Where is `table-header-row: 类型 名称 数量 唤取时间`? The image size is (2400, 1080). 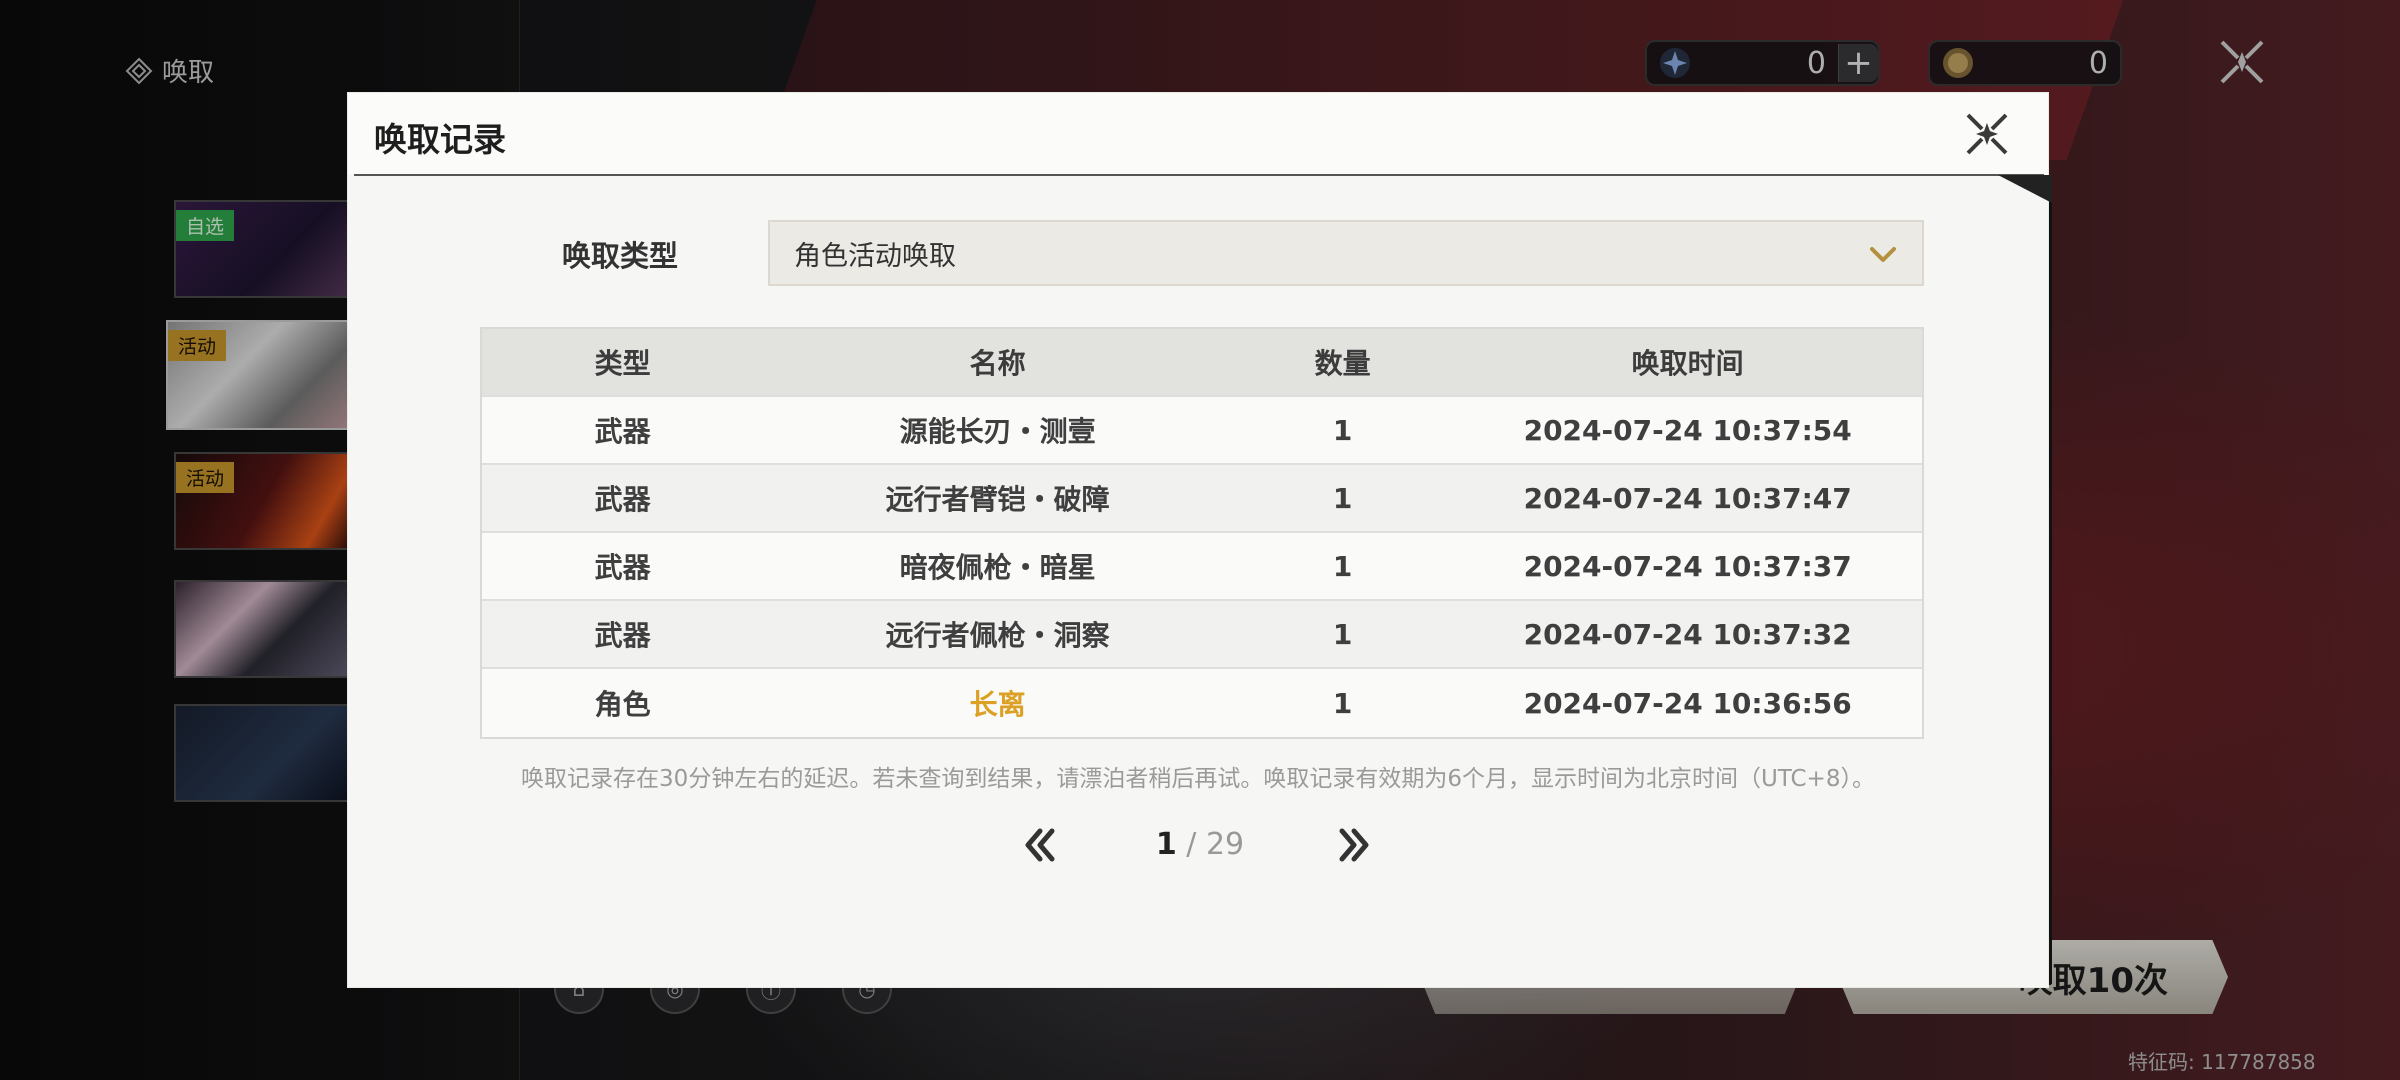
table-header-row: 类型 名称 数量 唤取时间 is located at coordinates (1202, 363).